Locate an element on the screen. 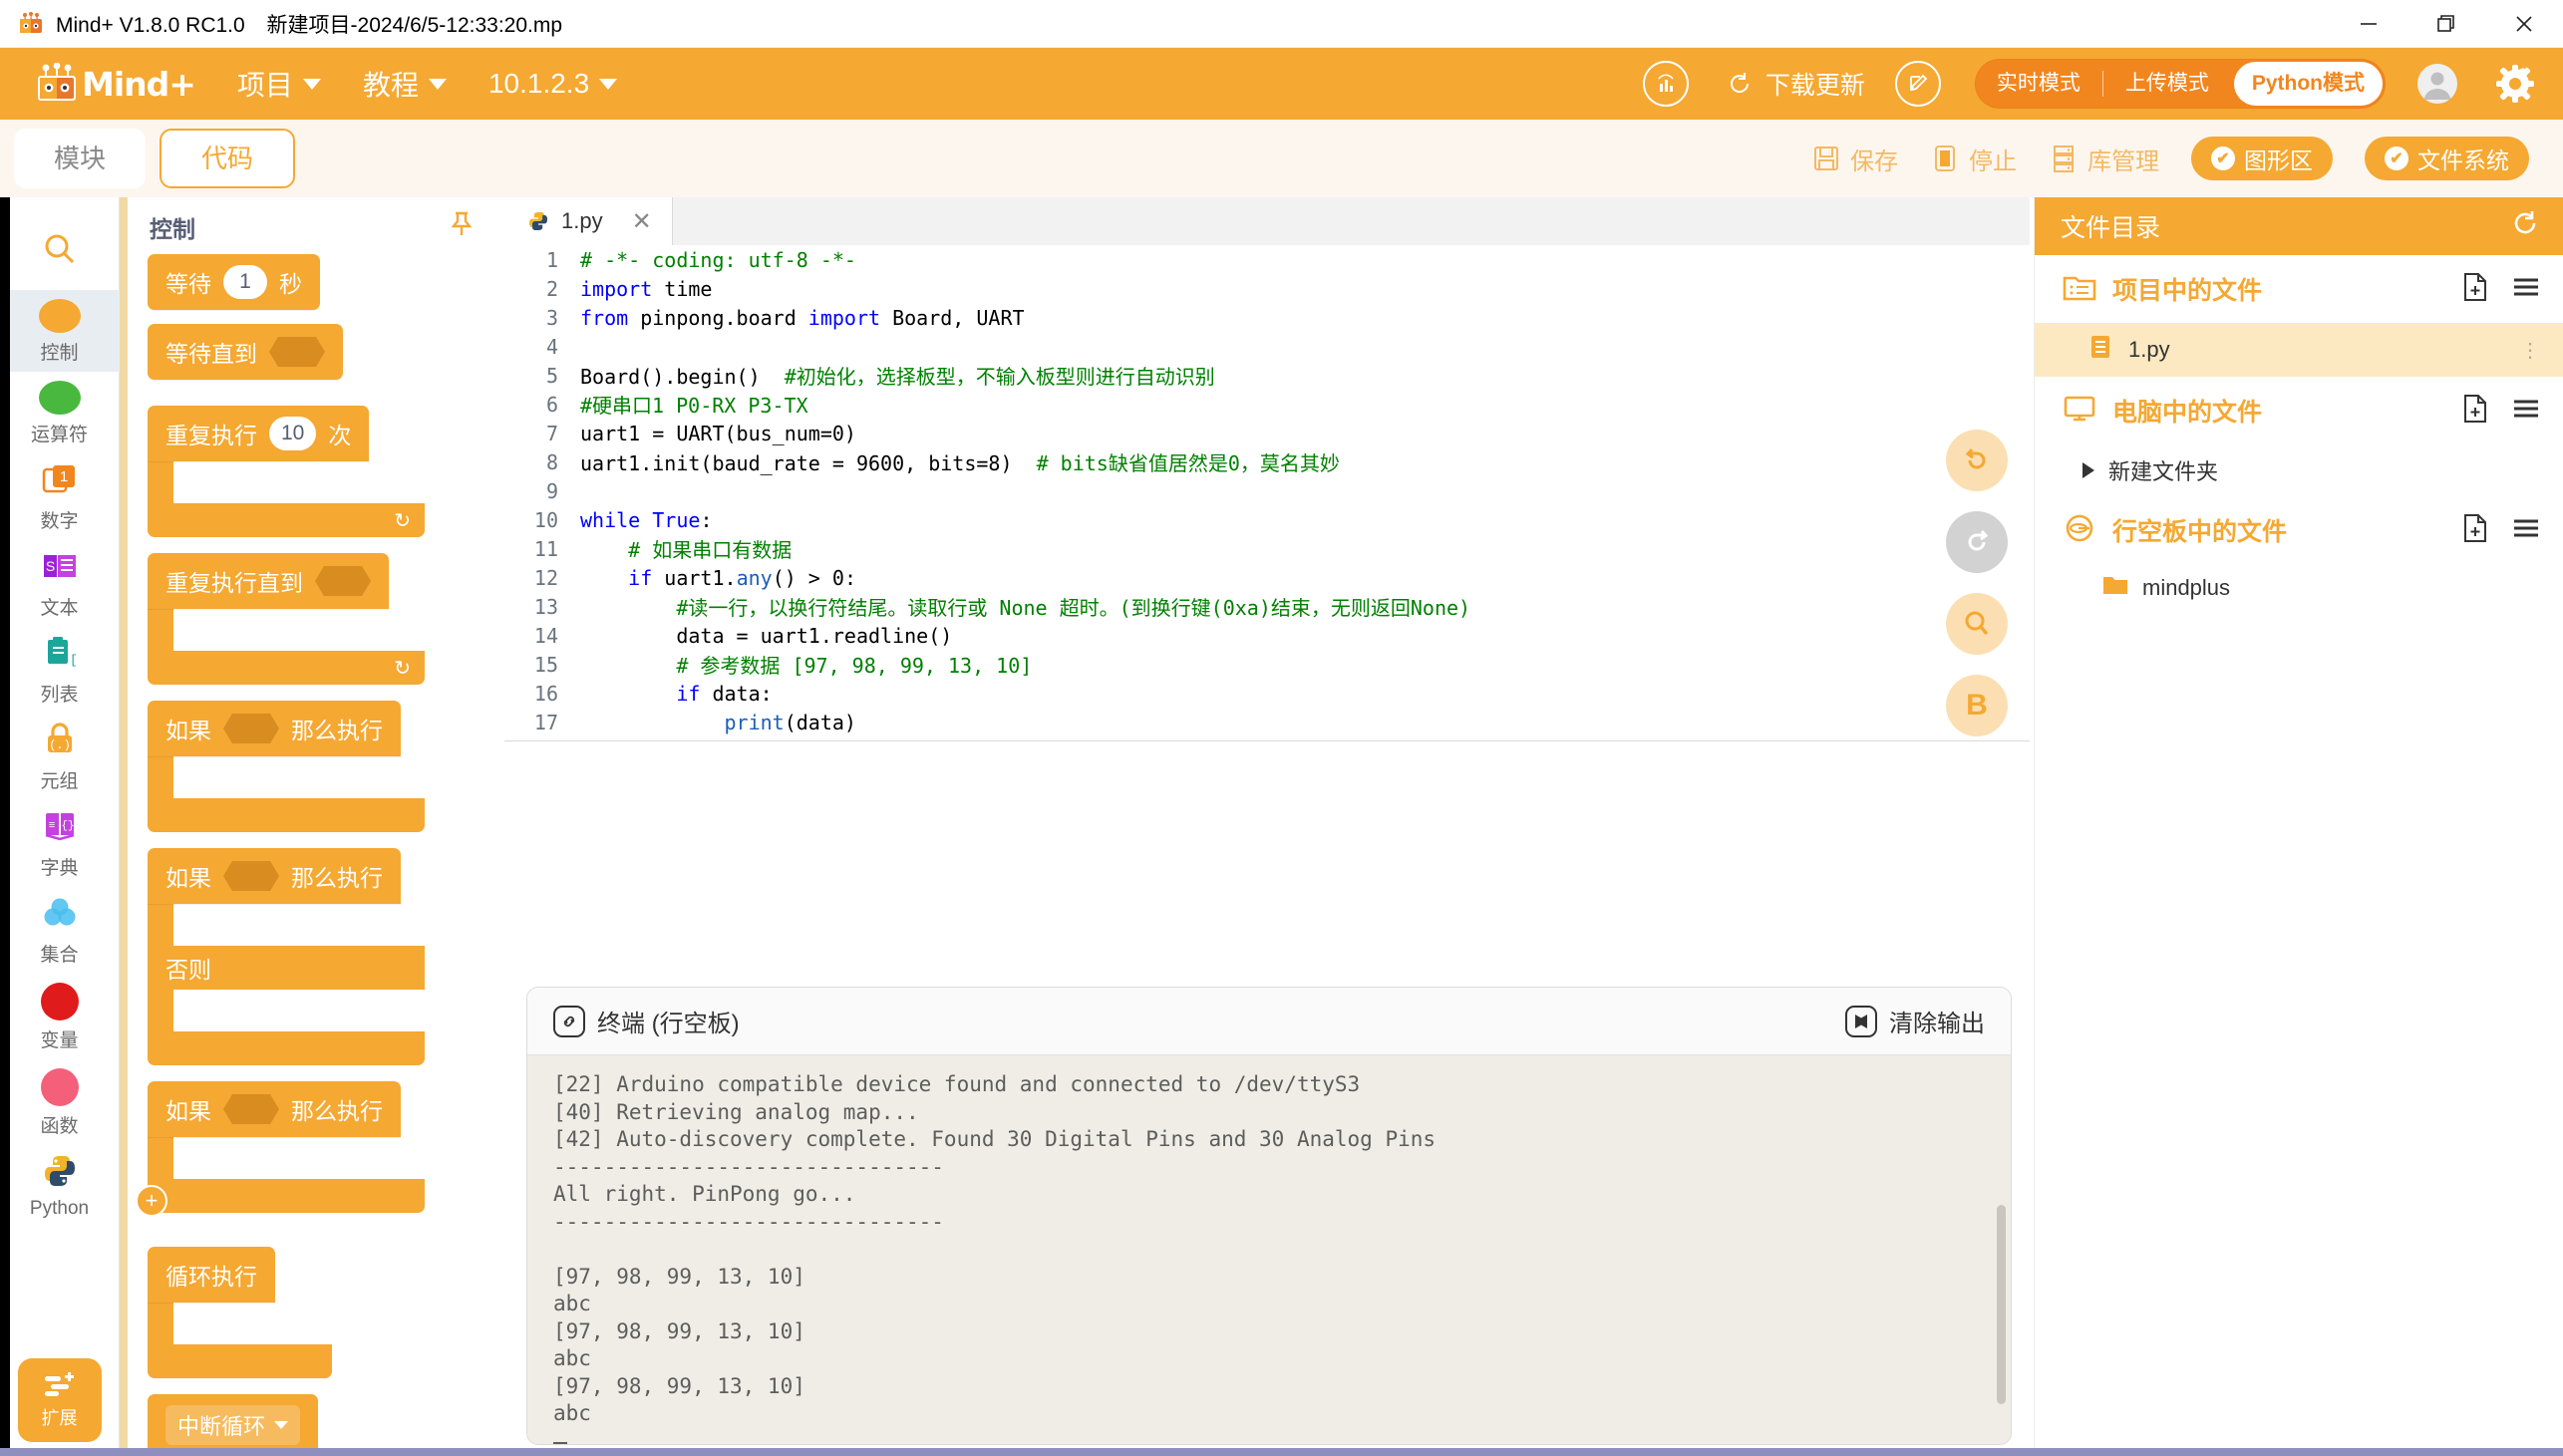 This screenshot has width=2563, height=1456. close-button is located at coordinates (2524, 24).